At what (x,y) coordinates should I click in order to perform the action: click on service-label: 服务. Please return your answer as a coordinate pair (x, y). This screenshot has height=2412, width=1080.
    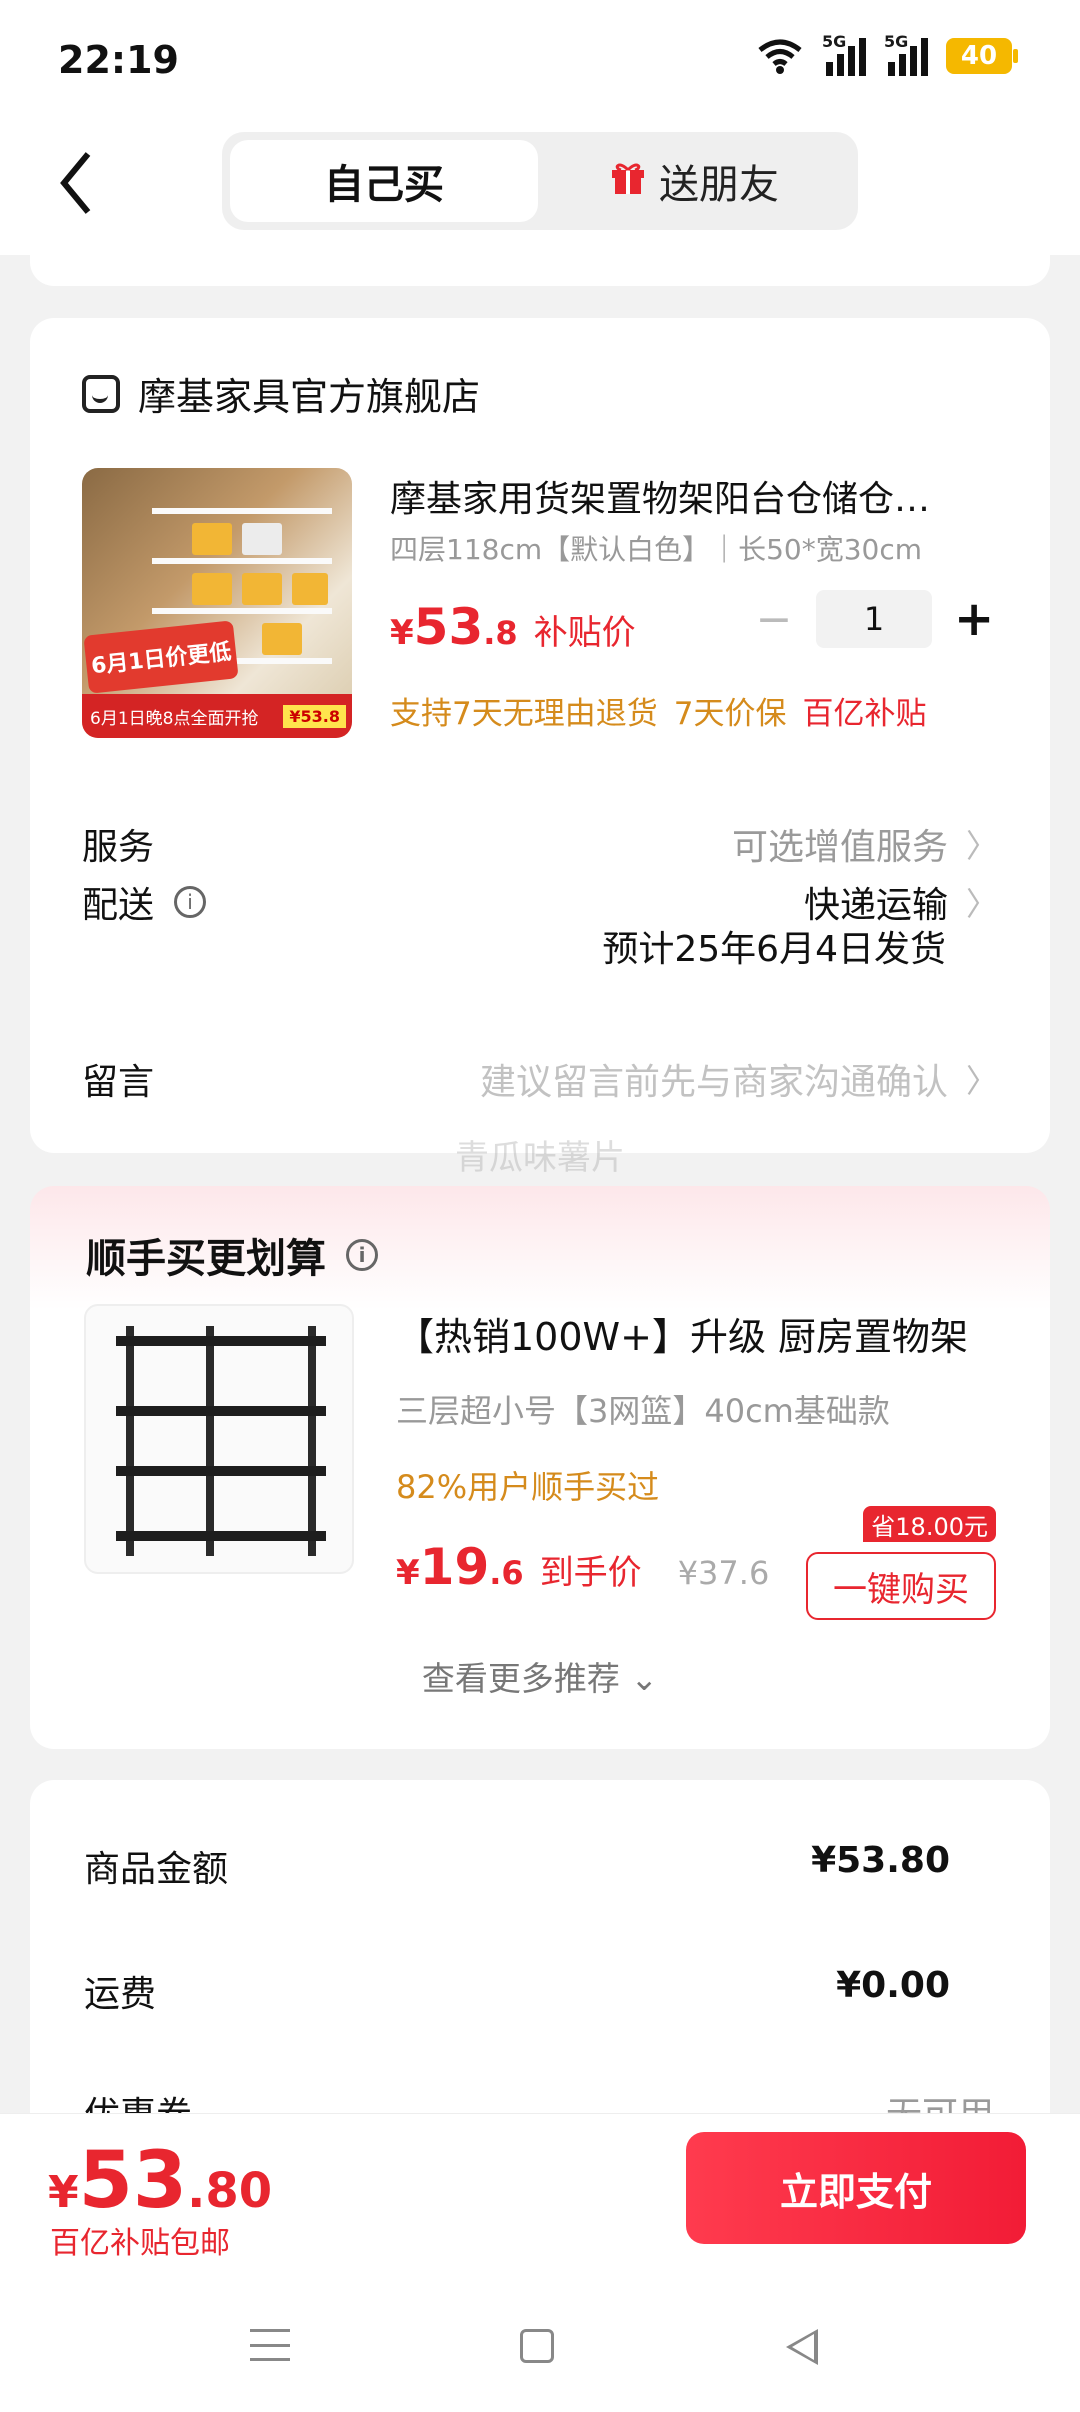
    Looking at the image, I should click on (118, 847).